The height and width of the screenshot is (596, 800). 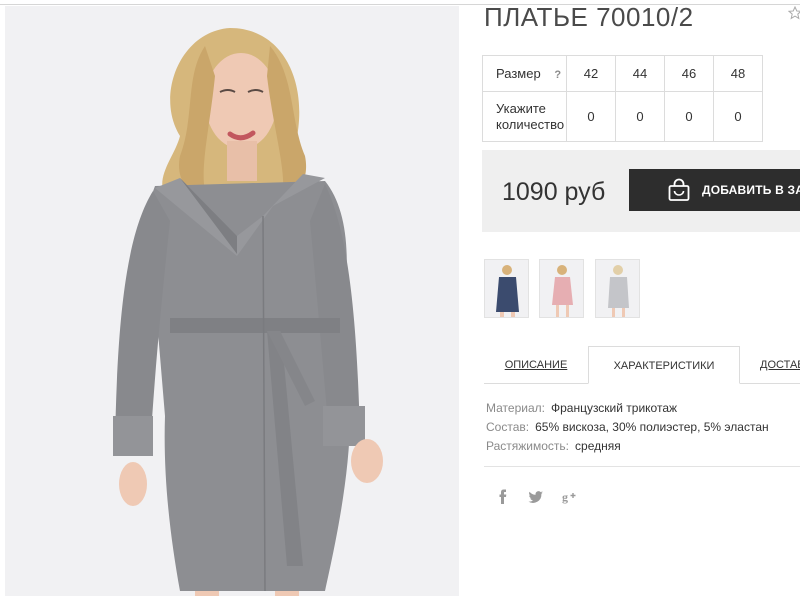 What do you see at coordinates (614, 408) in the screenshot?
I see `spec-value: Французский трикотаж` at bounding box center [614, 408].